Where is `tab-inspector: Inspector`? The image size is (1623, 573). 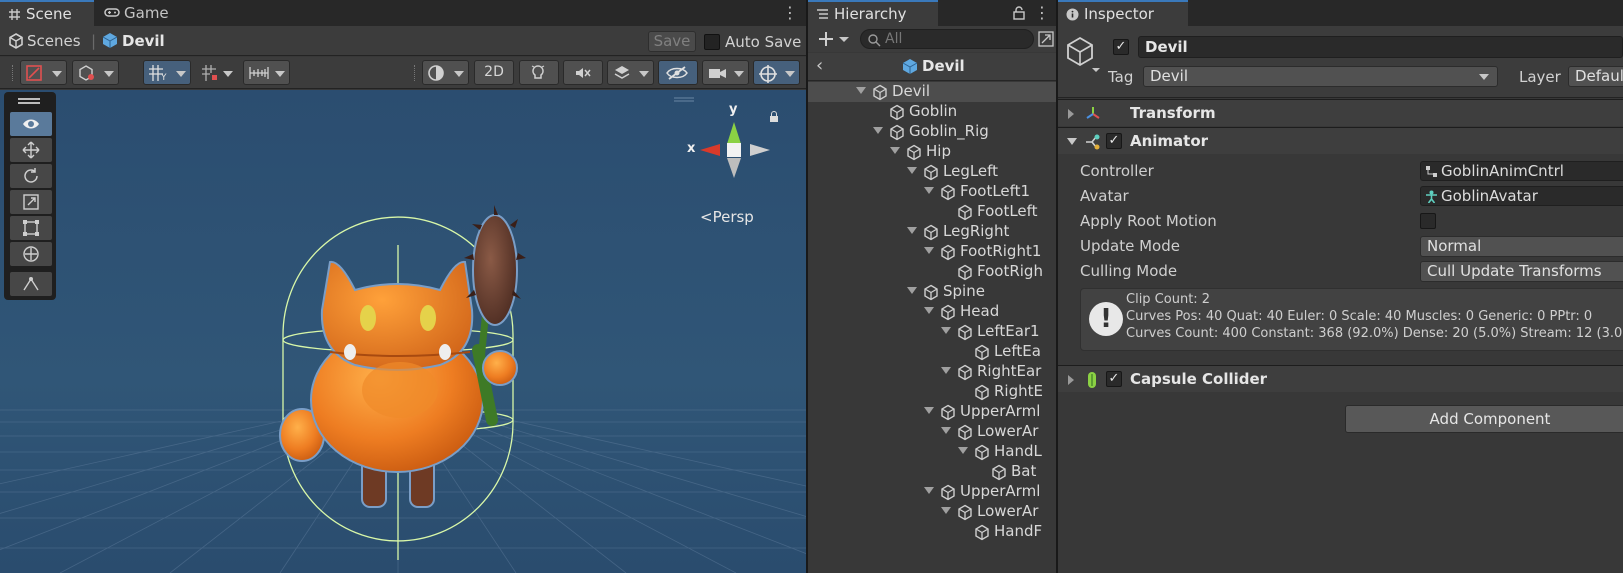
tab-inspector: Inspector is located at coordinates (1123, 13).